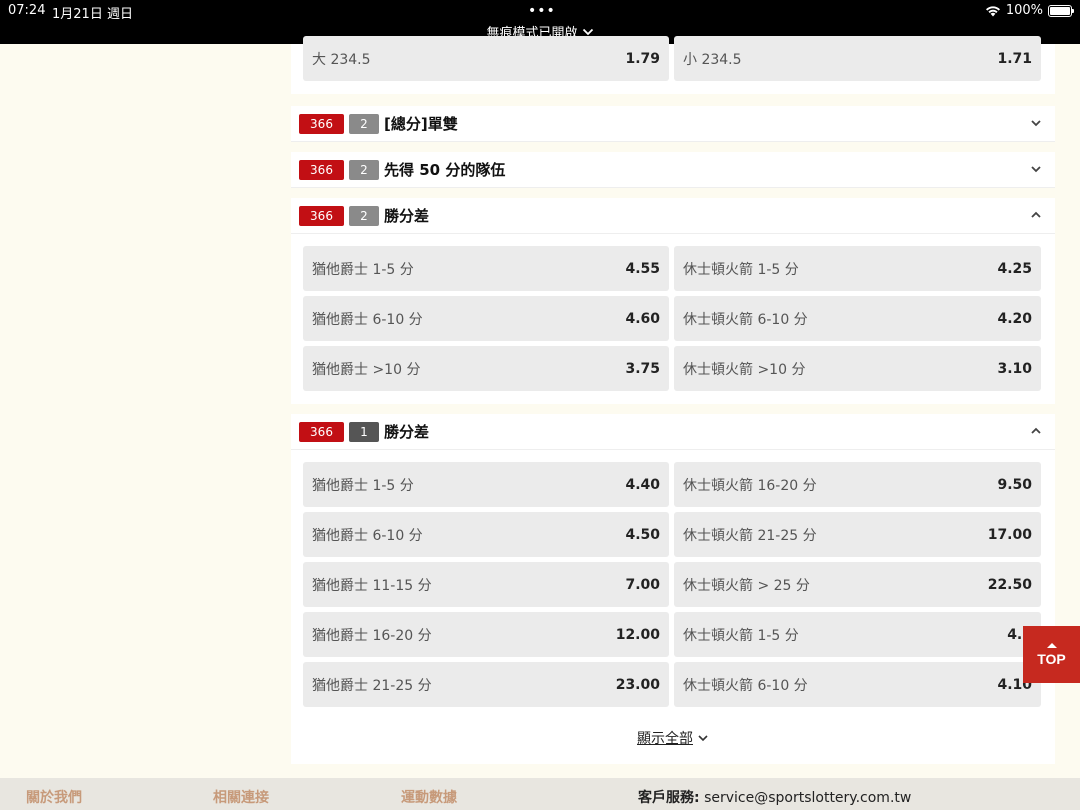 The height and width of the screenshot is (810, 1080). What do you see at coordinates (642, 484) in the screenshot?
I see `odds-value: 4.40` at bounding box center [642, 484].